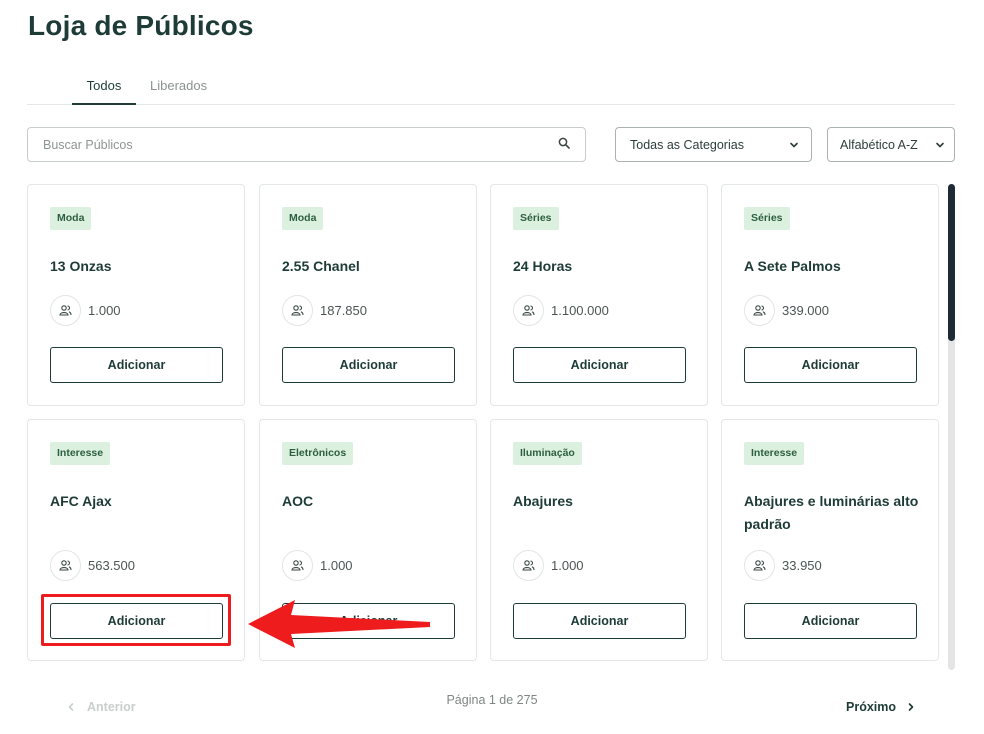  I want to click on card-title: A Sete Palmos, so click(792, 266).